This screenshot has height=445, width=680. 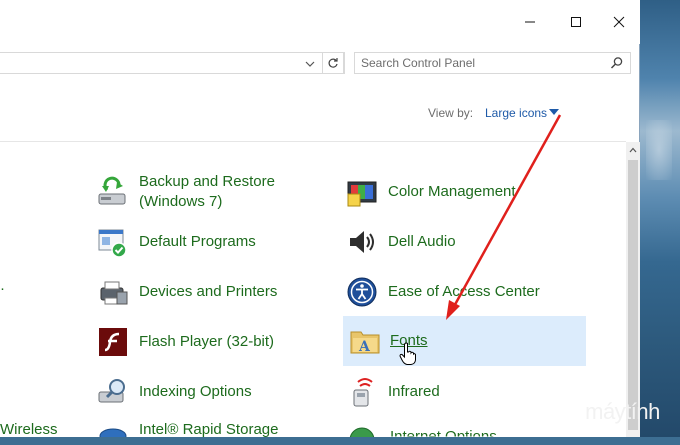 What do you see at coordinates (197, 241) in the screenshot?
I see `item-label: Default Programs` at bounding box center [197, 241].